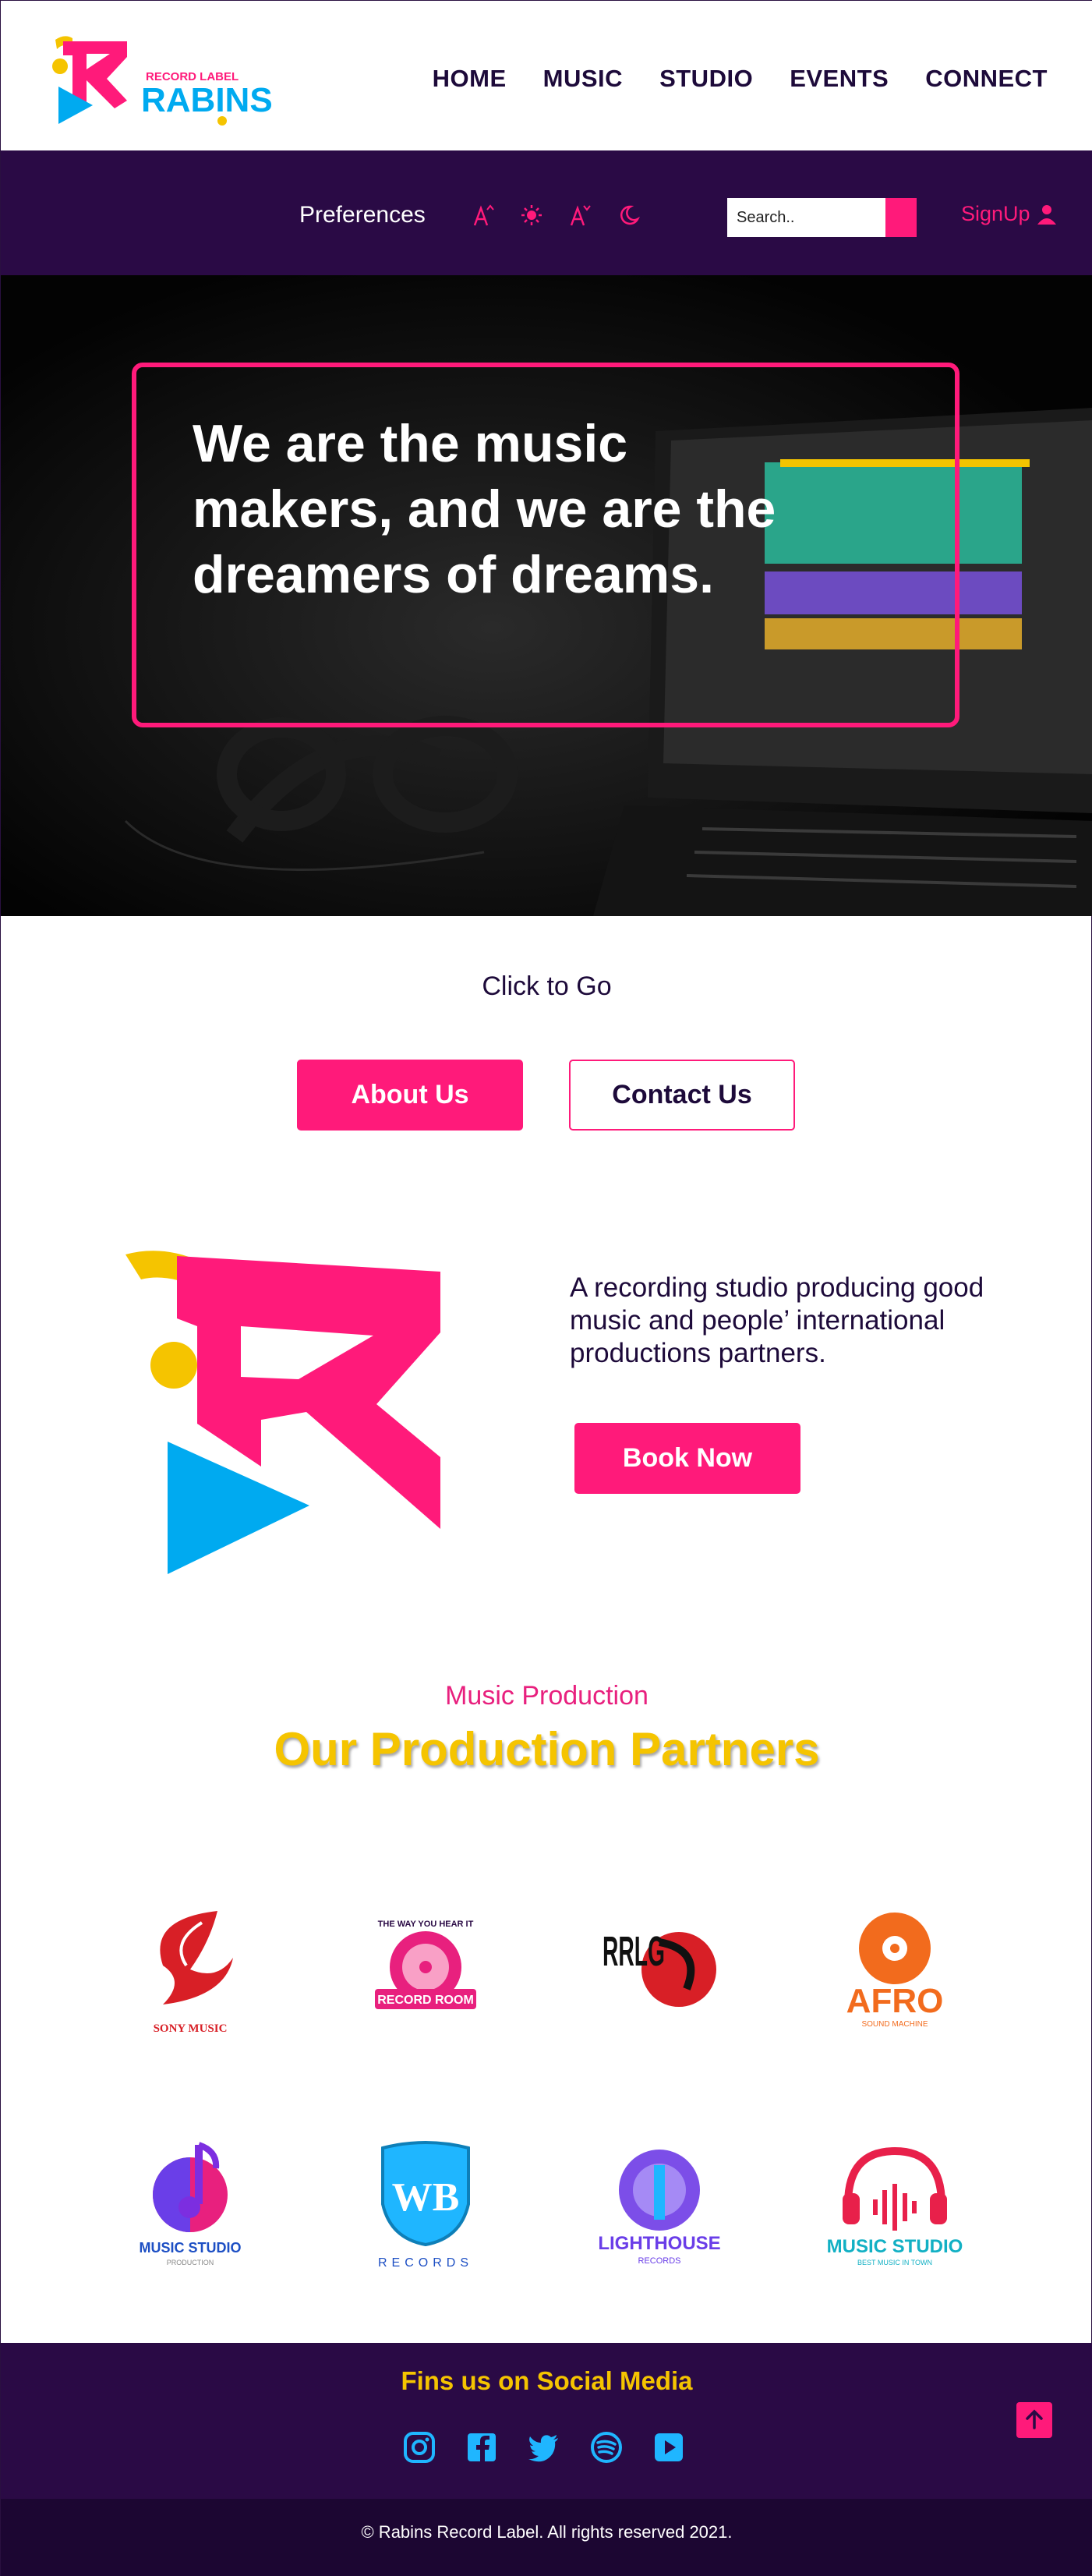 Image resolution: width=1092 pixels, height=2576 pixels. Describe the element at coordinates (687, 1458) in the screenshot. I see `book-now-button: Book Now` at that location.